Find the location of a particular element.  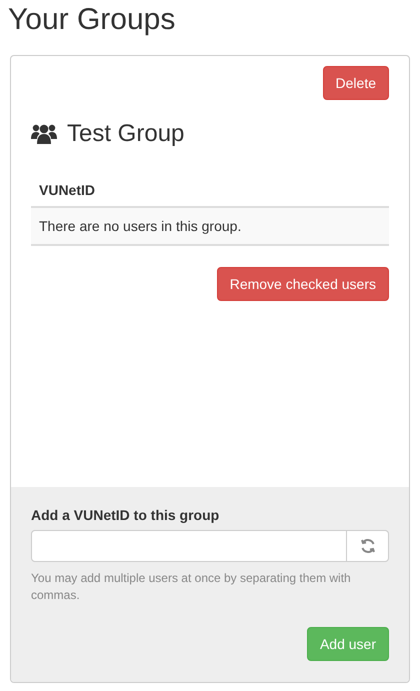

vunetid-input-field is located at coordinates (189, 546).